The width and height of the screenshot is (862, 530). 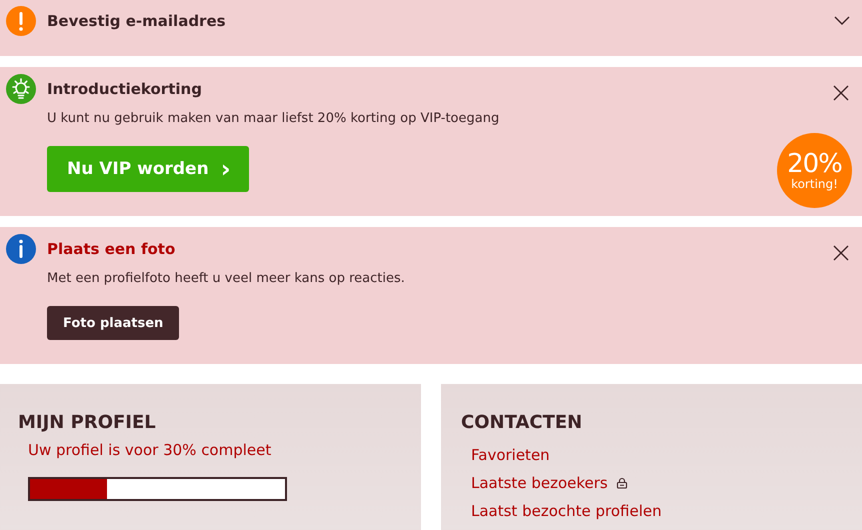 I want to click on profile-status: Uw profiel is voor 30% compleet, so click(x=150, y=450).